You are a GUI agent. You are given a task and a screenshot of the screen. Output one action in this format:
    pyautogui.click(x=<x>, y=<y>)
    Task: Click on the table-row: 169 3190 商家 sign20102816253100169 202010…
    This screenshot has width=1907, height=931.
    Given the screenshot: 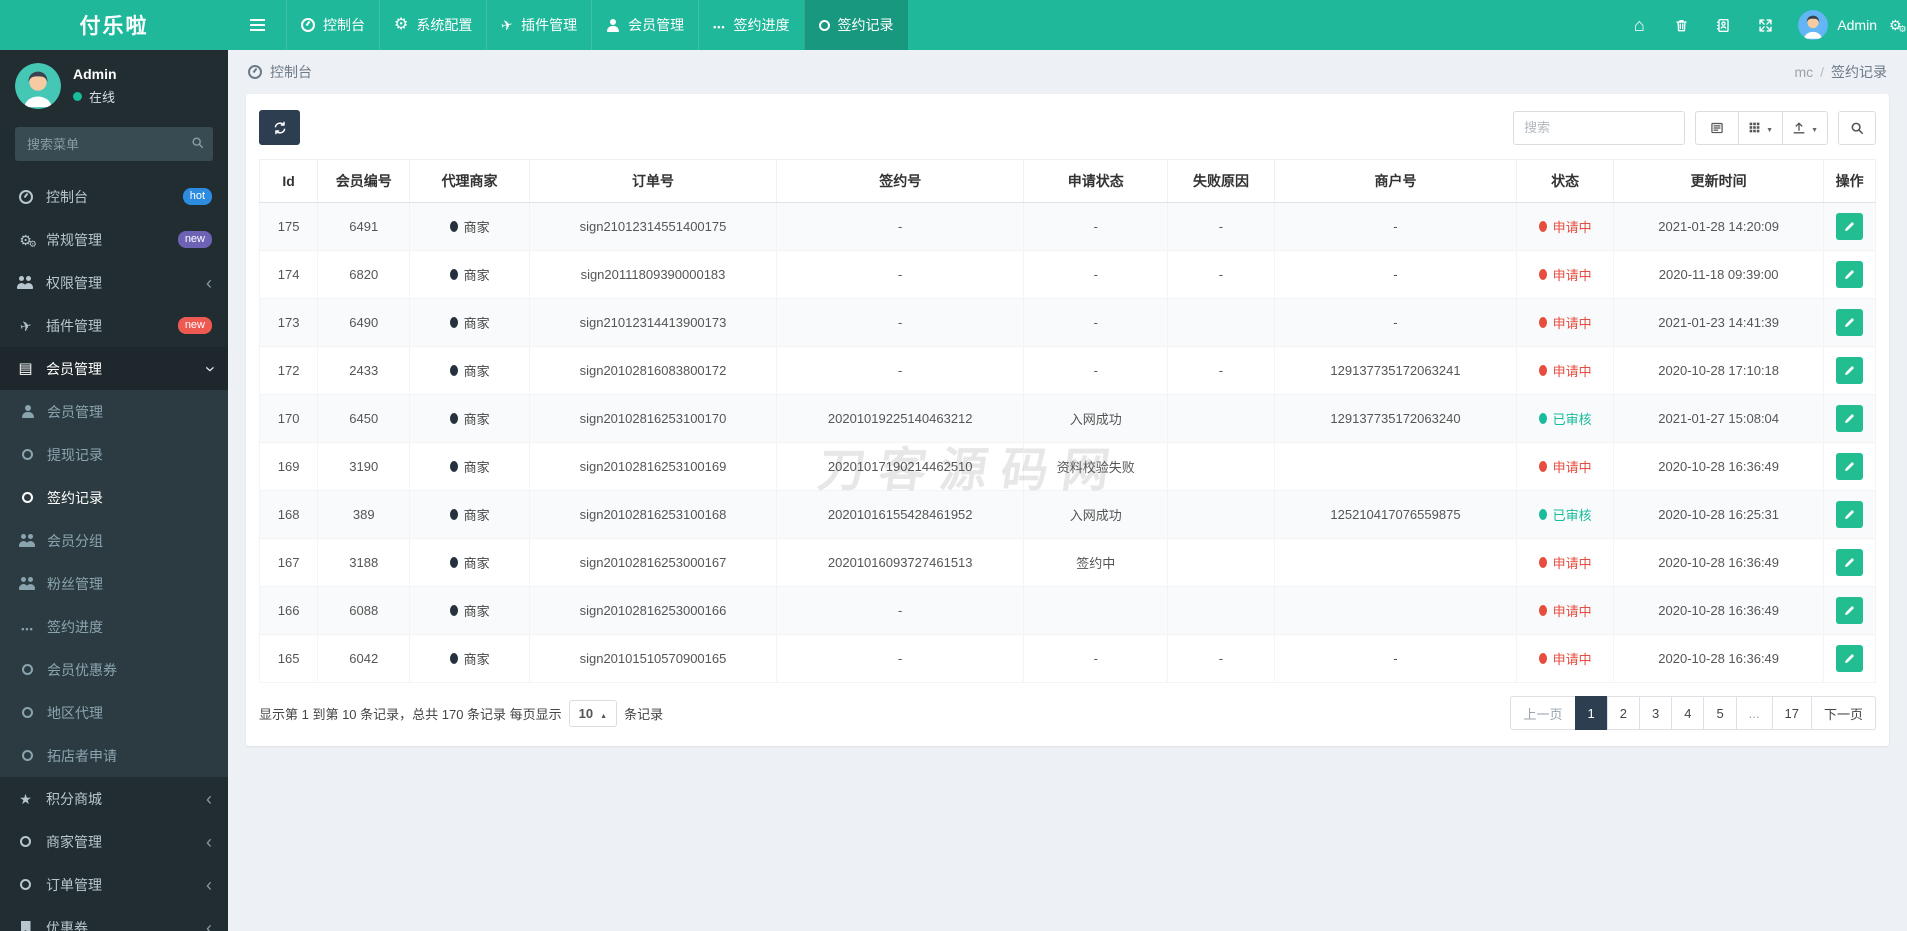 What is the action you would take?
    pyautogui.click(x=1067, y=466)
    